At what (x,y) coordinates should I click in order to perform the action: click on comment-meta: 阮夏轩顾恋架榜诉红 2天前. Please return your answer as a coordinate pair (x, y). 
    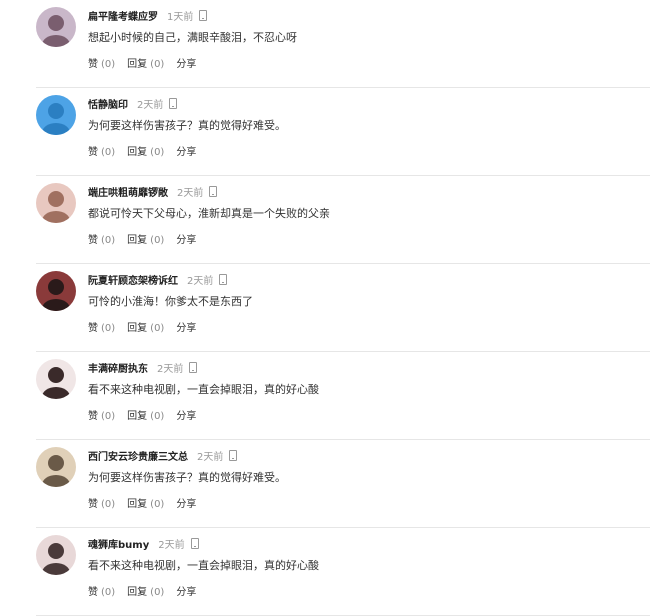
    Looking at the image, I should click on (158, 278).